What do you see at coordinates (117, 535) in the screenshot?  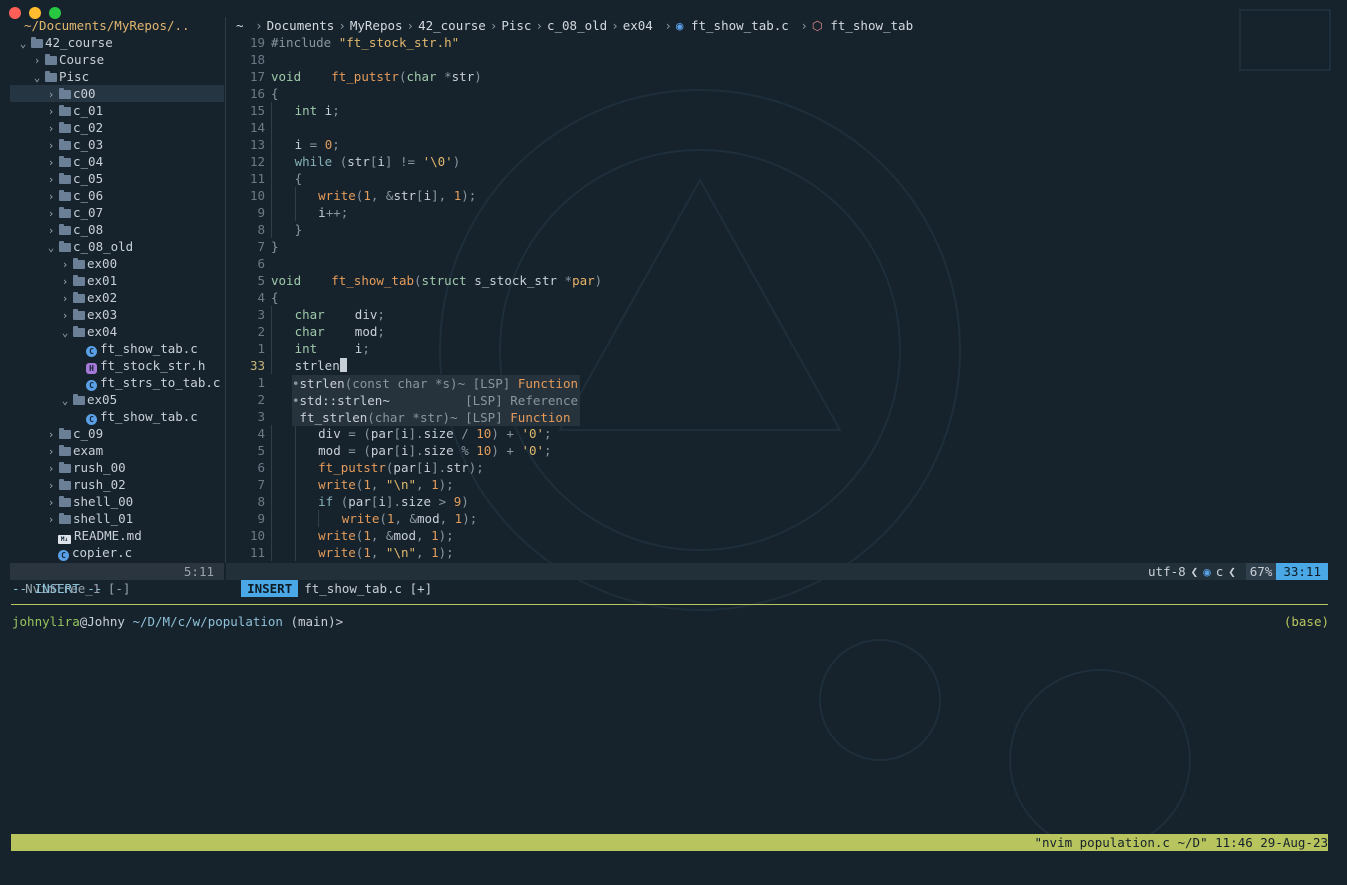 I see `tree-file: M↓ README.md` at bounding box center [117, 535].